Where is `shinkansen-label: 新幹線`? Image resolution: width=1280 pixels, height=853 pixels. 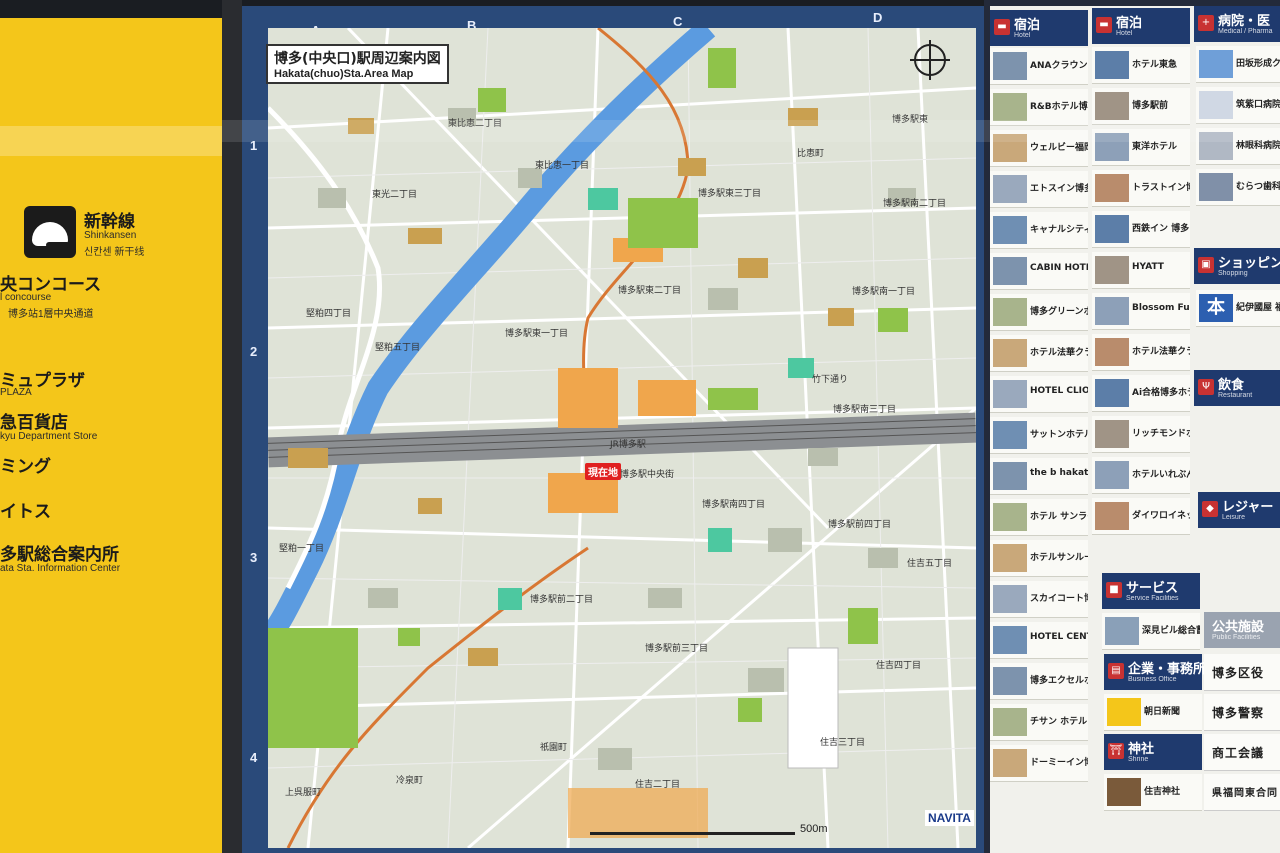 shinkansen-label: 新幹線 is located at coordinates (109, 222).